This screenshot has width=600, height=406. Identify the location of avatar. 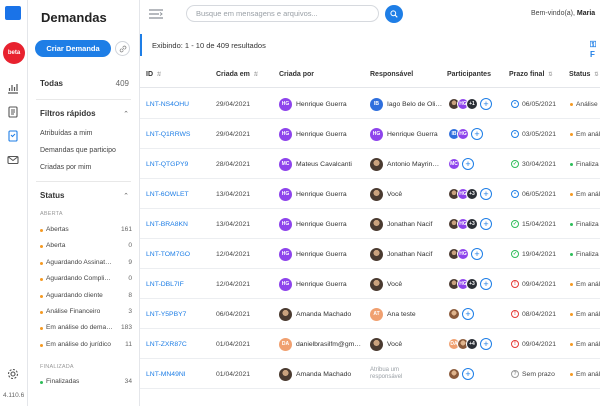
(285, 314).